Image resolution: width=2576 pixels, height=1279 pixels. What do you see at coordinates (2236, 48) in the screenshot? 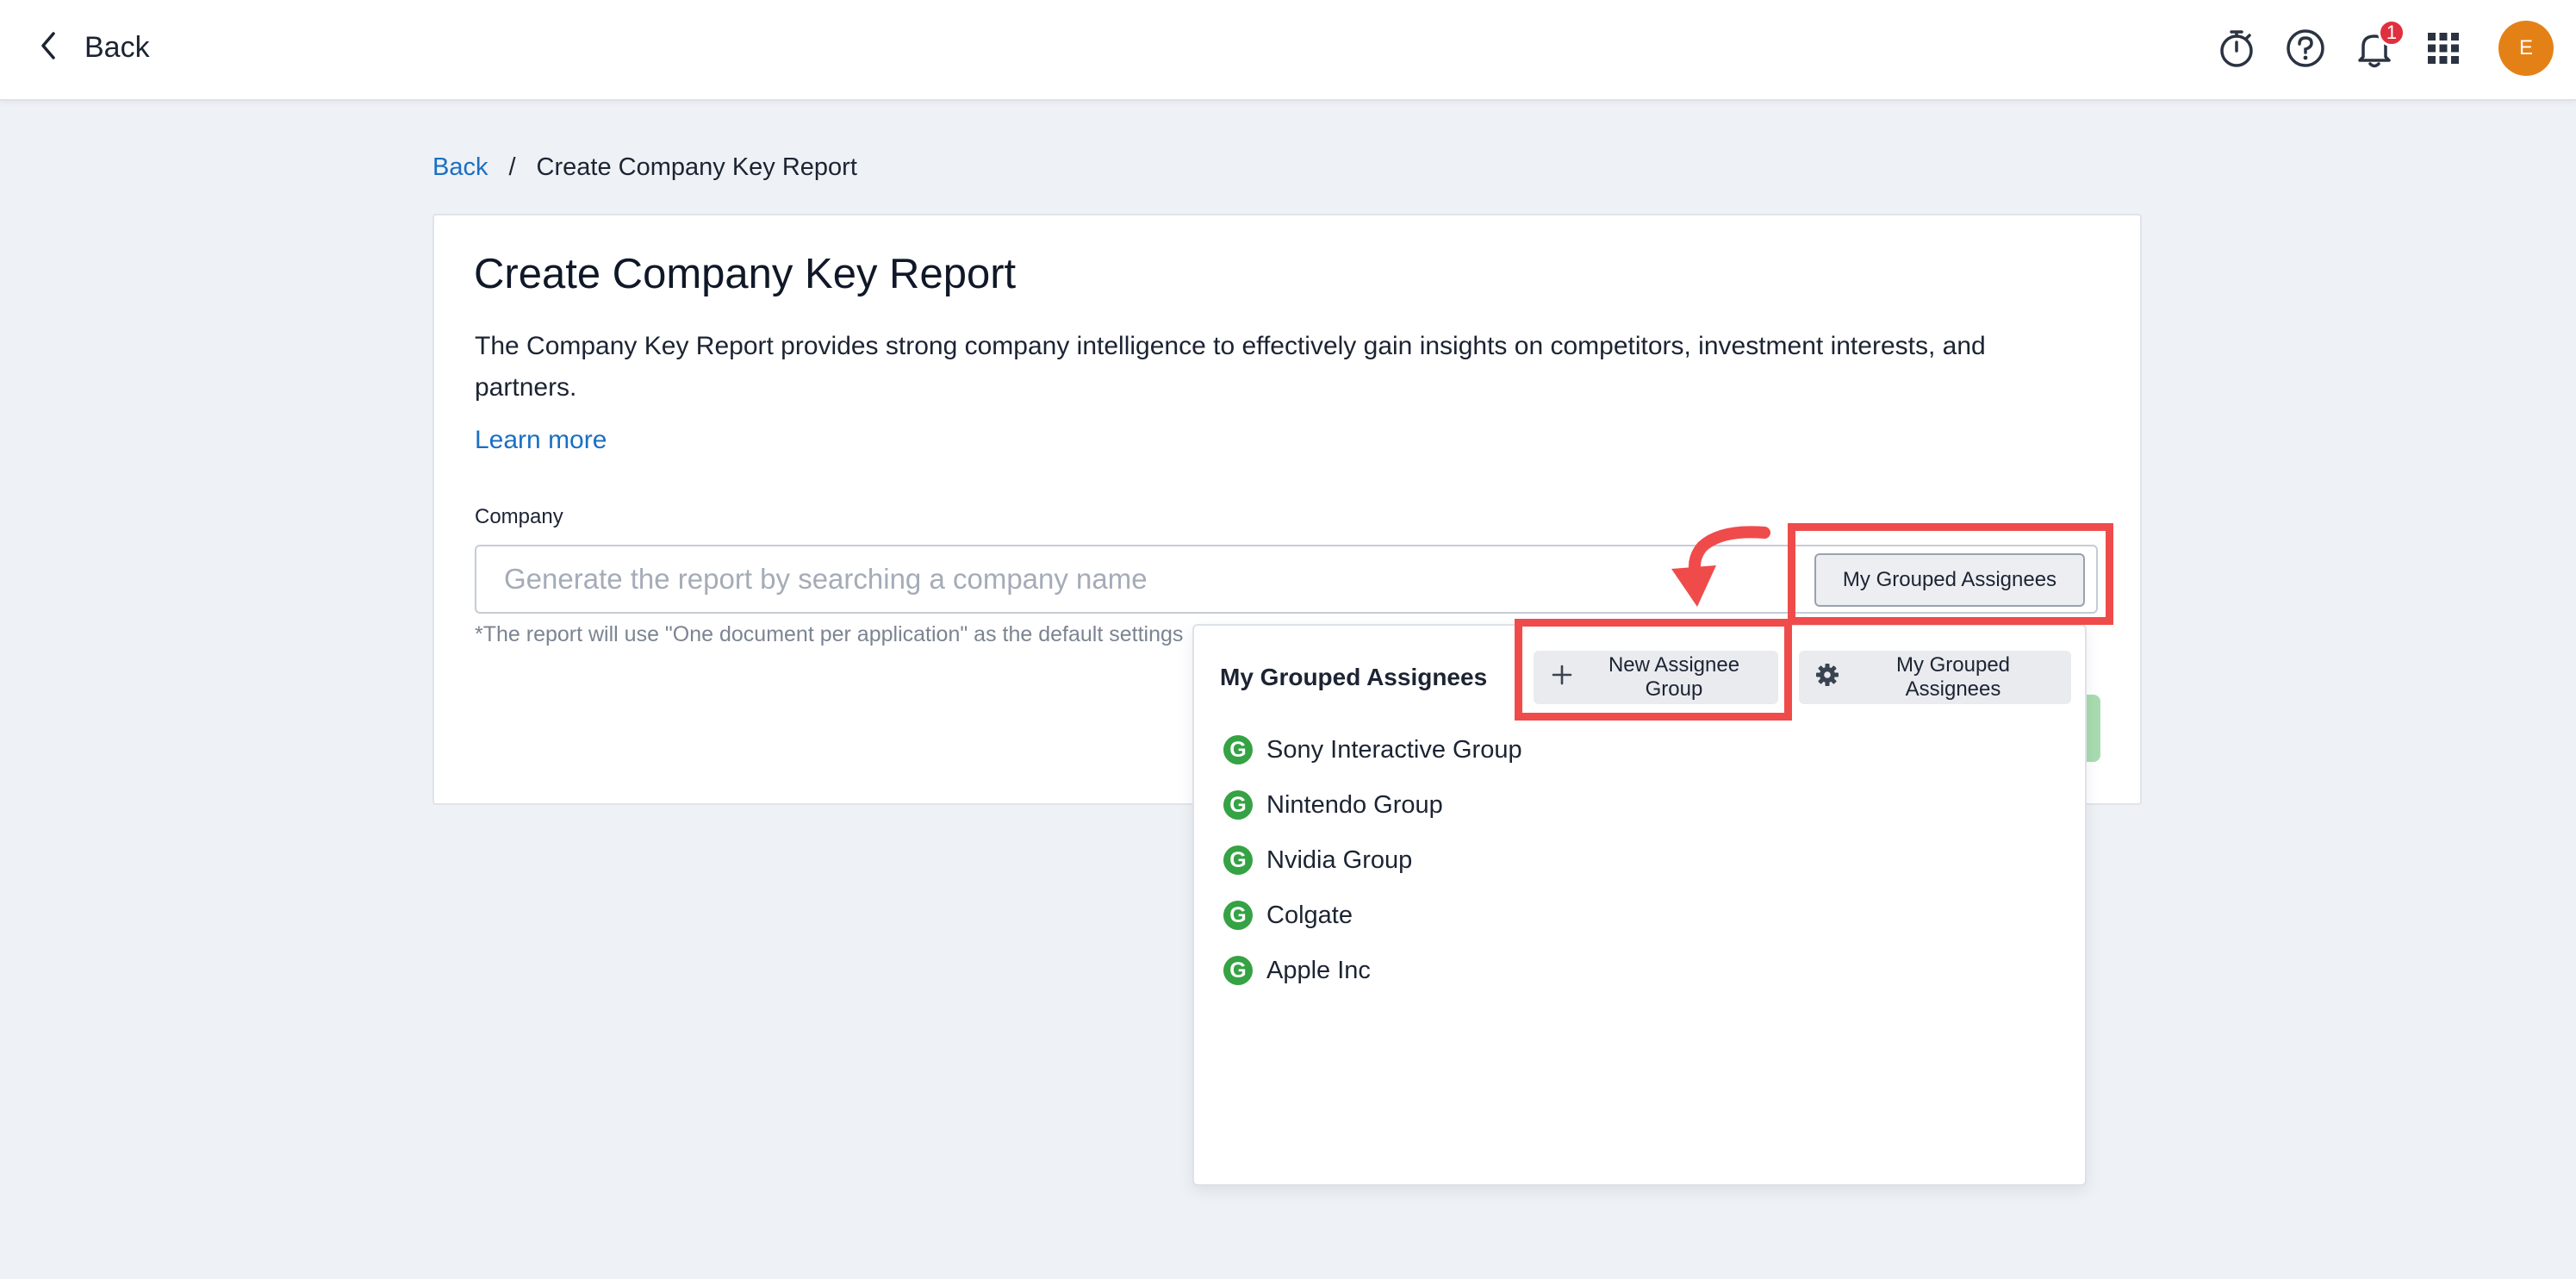
I see `timer-icon` at bounding box center [2236, 48].